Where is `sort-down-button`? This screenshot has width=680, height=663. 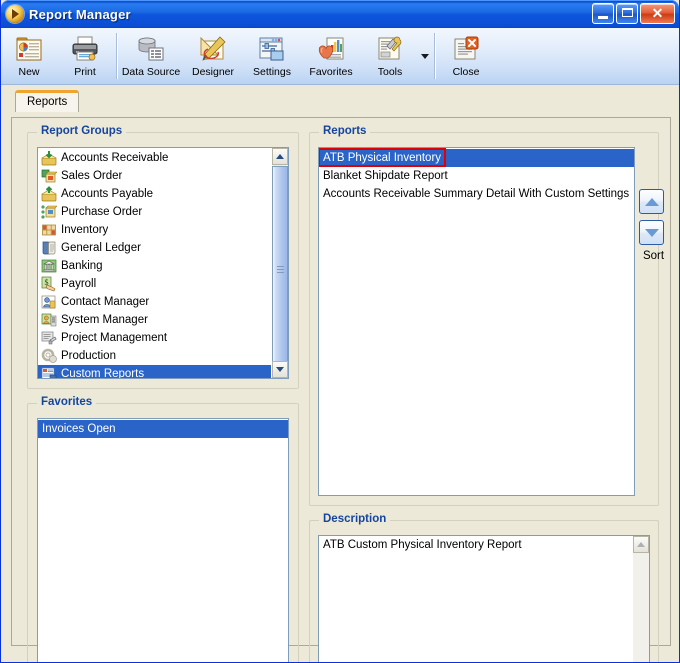 sort-down-button is located at coordinates (651, 232).